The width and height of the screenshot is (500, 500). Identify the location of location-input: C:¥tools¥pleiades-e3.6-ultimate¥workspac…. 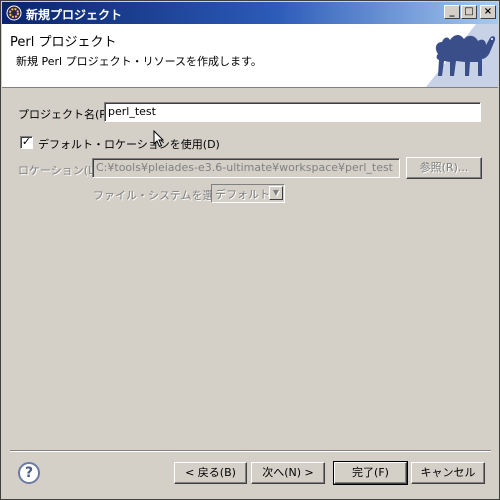
(246, 168).